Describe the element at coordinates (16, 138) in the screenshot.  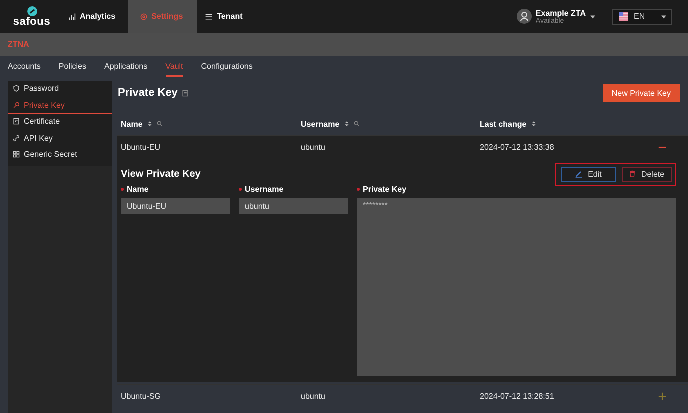
I see `link-icon` at that location.